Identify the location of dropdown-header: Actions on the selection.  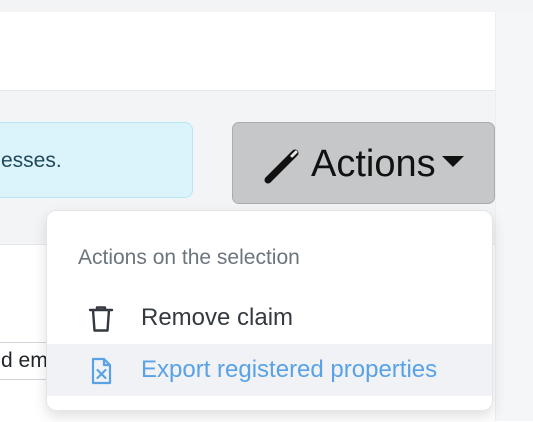
(189, 257).